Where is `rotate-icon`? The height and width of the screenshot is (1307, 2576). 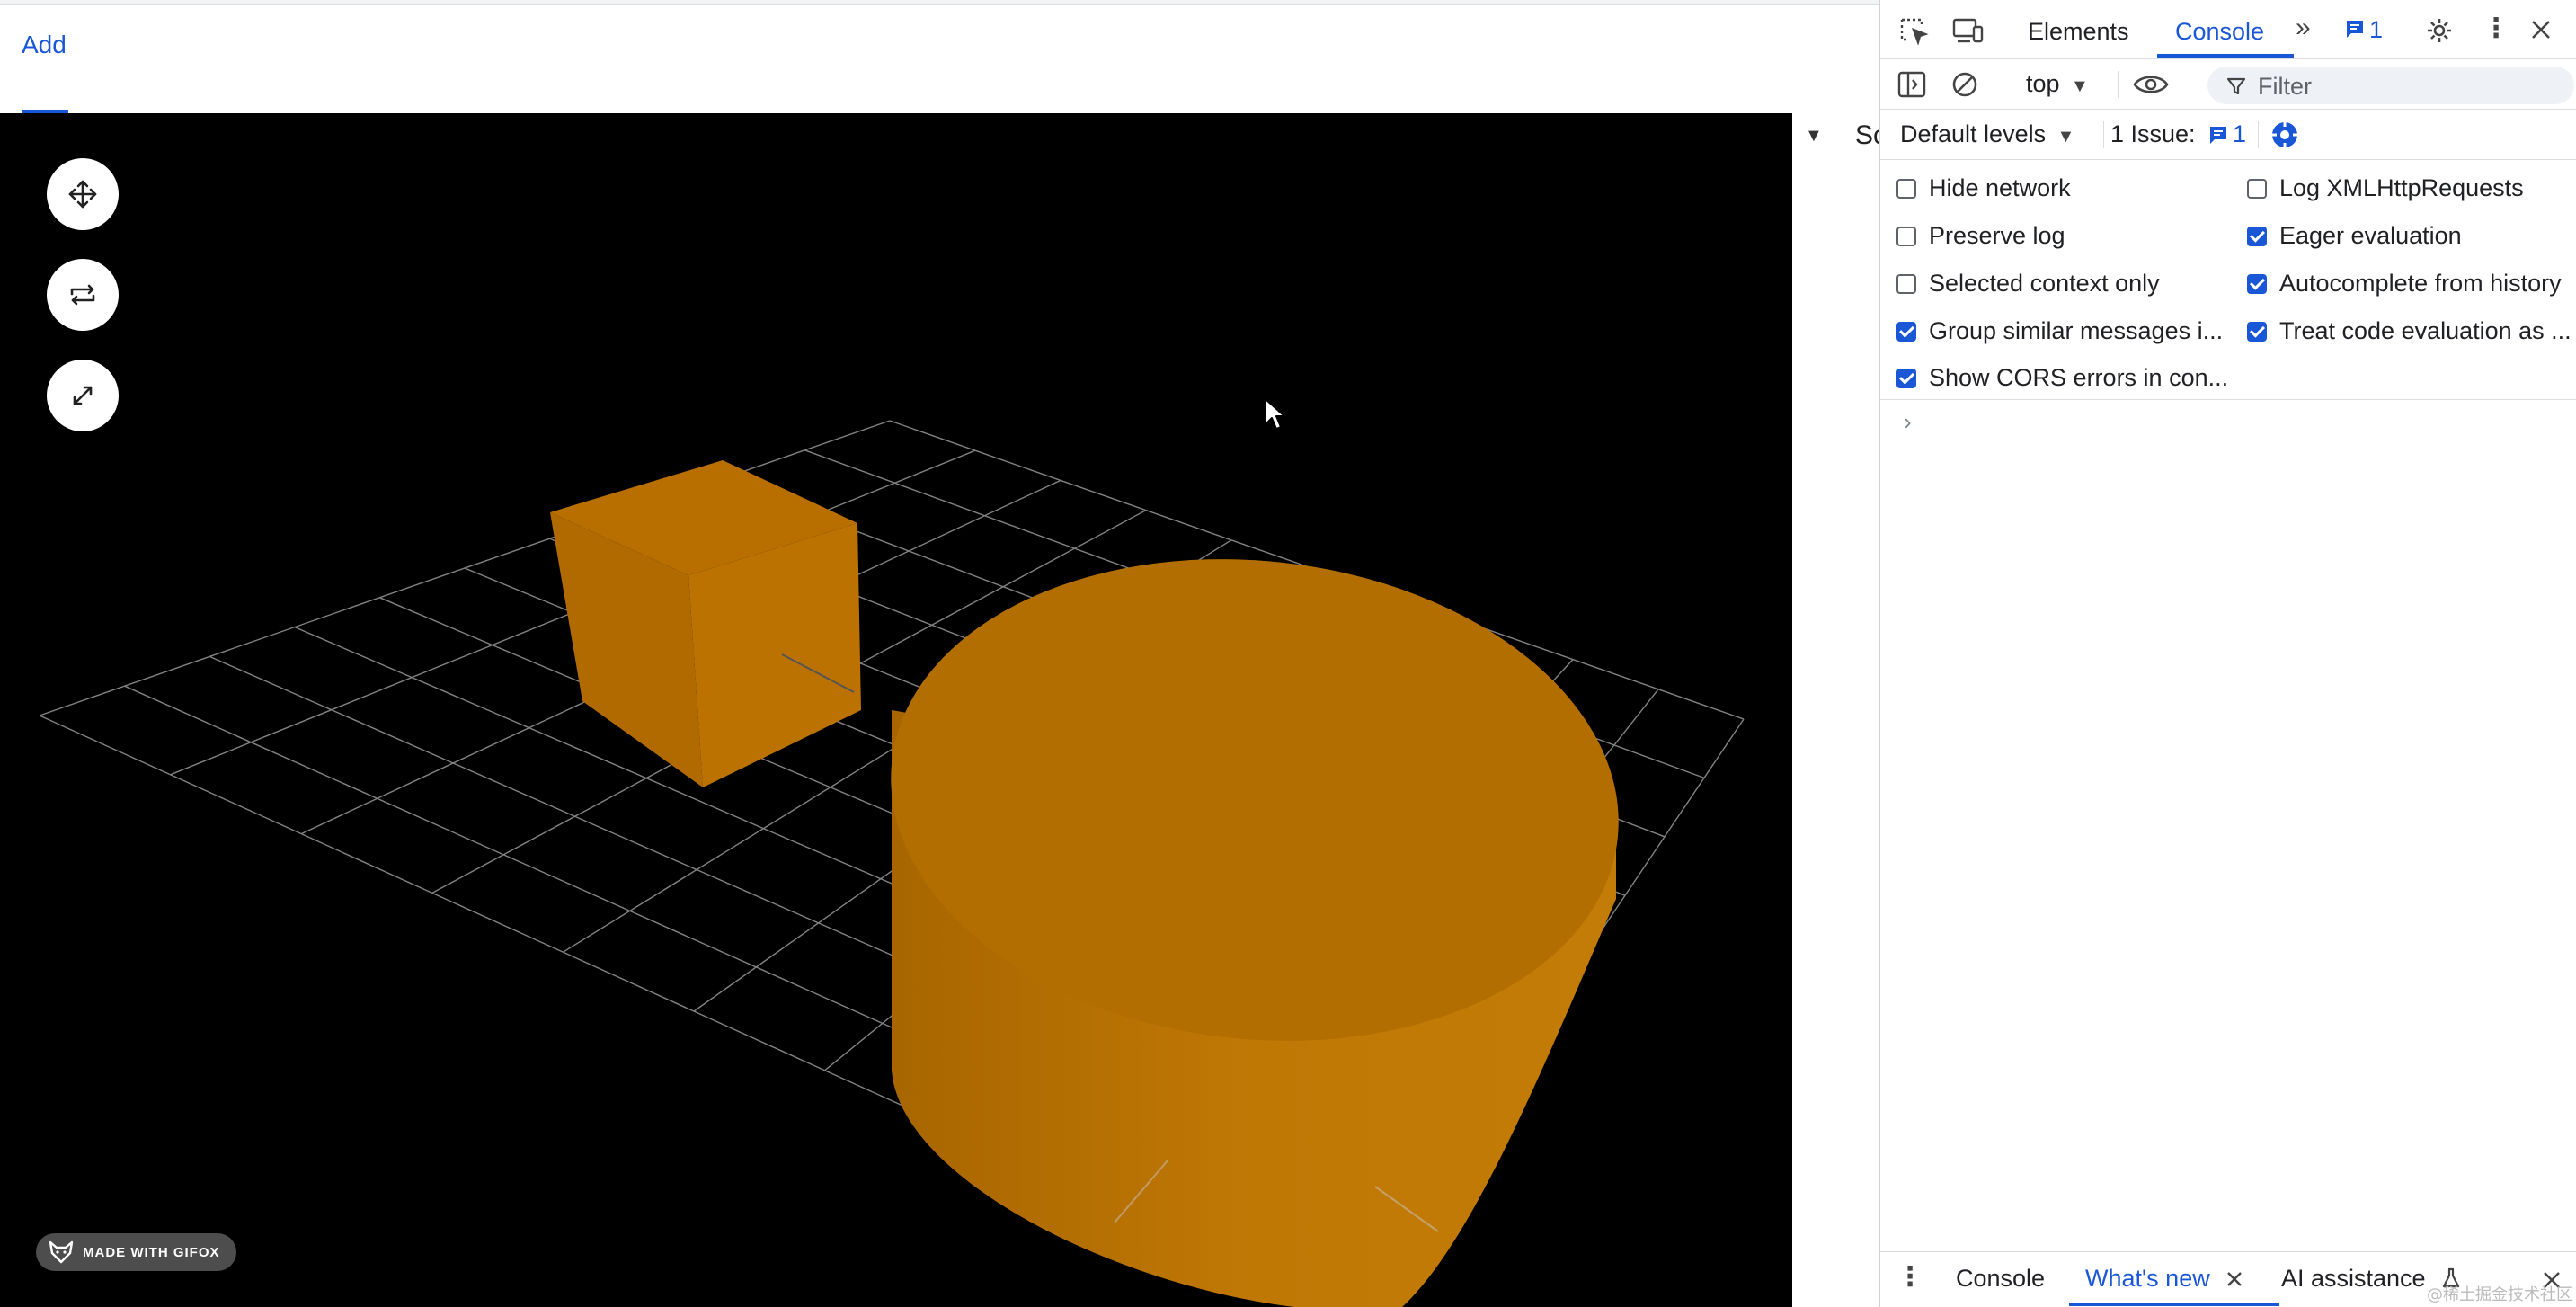
rotate-icon is located at coordinates (82, 295).